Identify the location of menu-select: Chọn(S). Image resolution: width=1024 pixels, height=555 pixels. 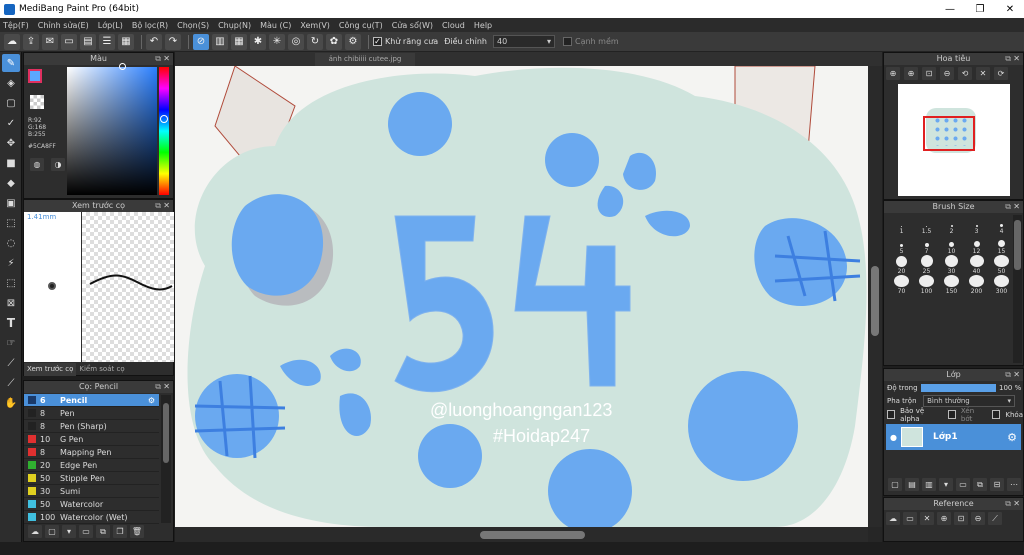
(193, 25).